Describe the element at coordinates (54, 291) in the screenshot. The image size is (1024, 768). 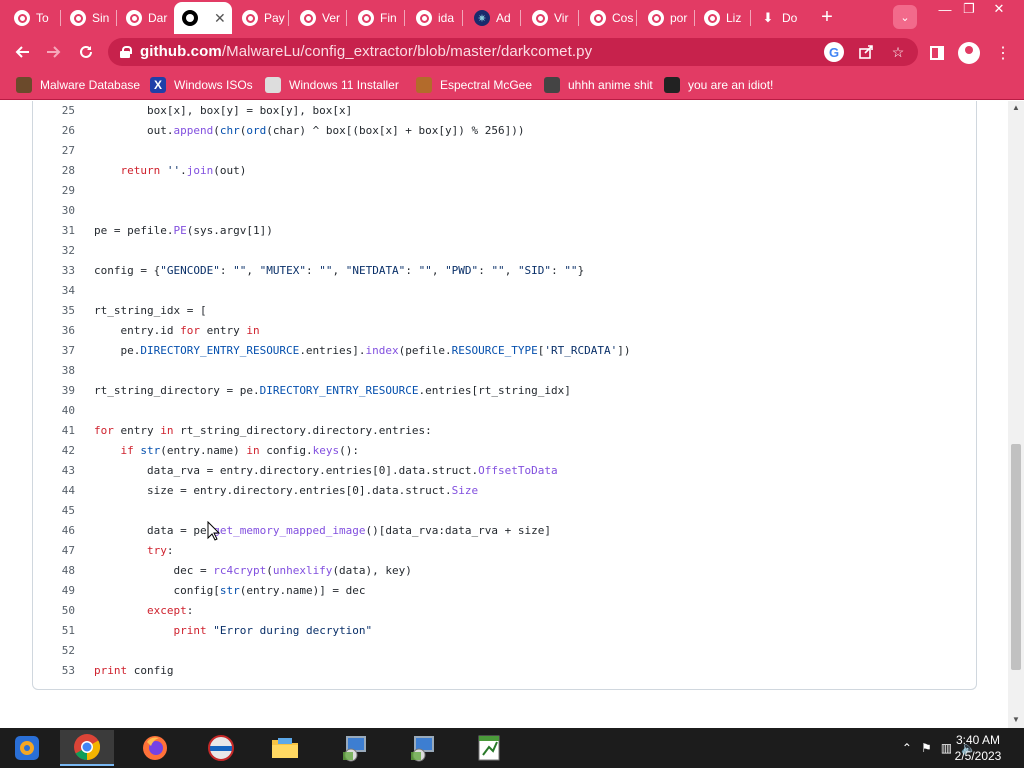
I see `line-number: 34` at that location.